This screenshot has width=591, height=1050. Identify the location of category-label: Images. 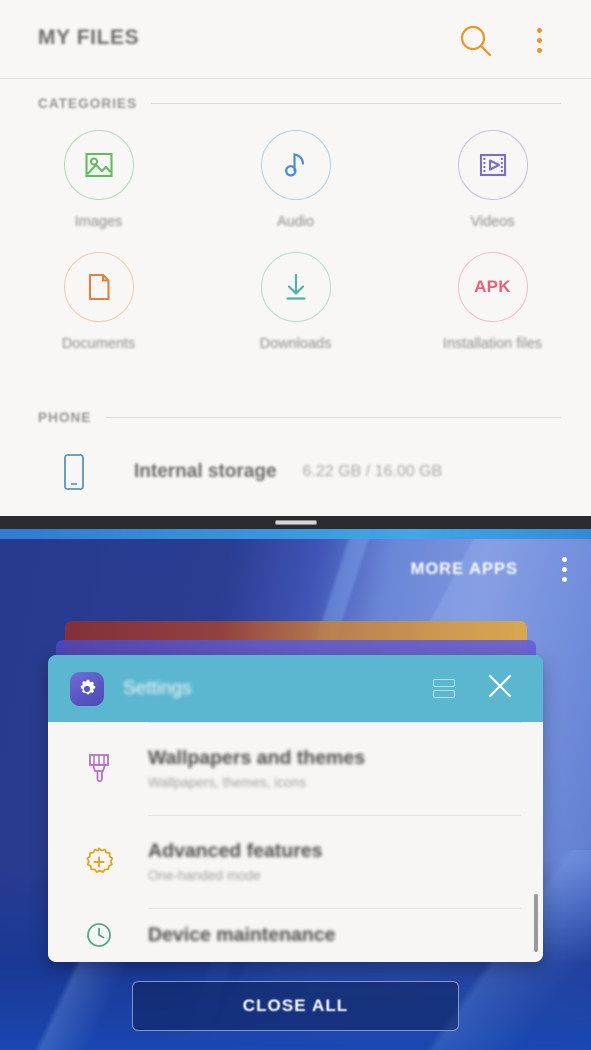
(98, 222).